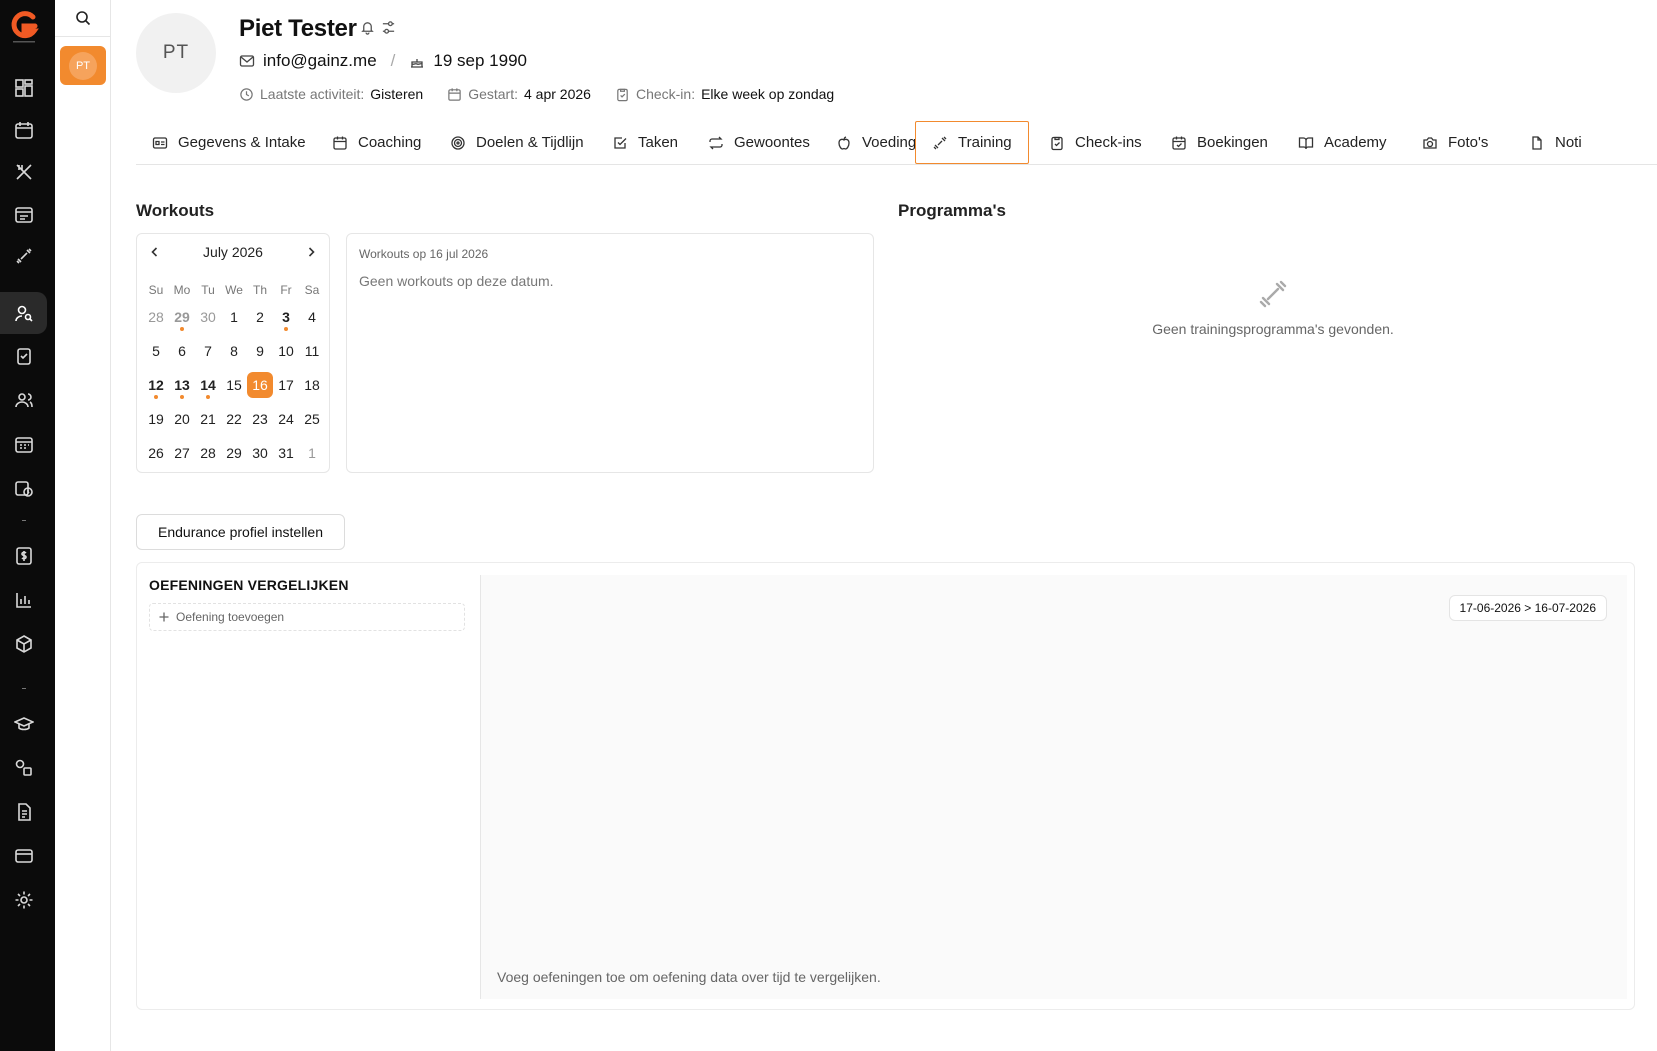  What do you see at coordinates (456, 281) in the screenshot?
I see `workouts-day-empty: Geen workouts op deze datum.` at bounding box center [456, 281].